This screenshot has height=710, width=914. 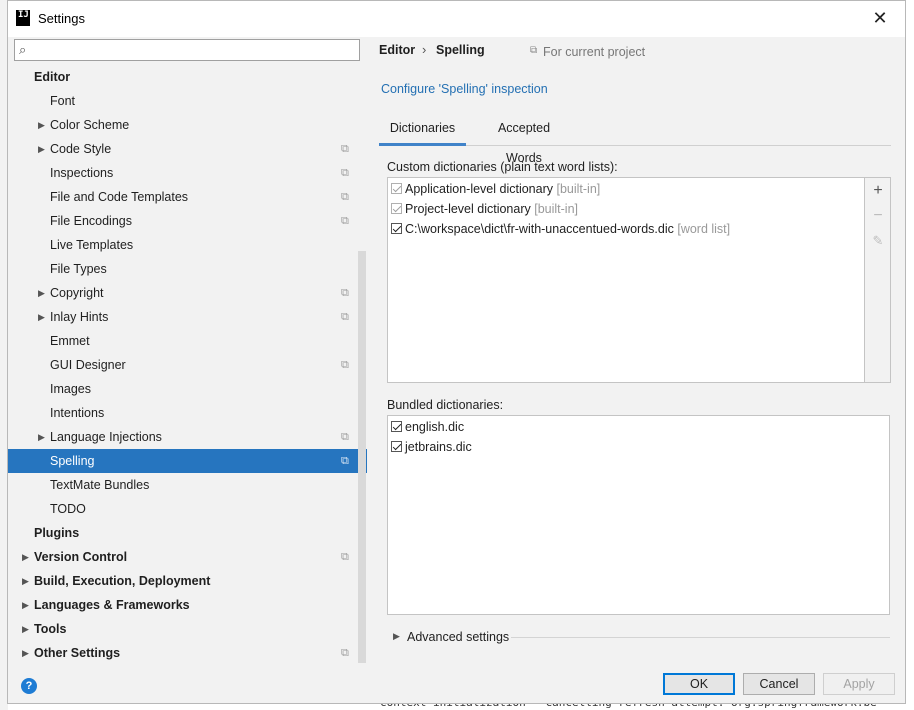 What do you see at coordinates (187, 605) in the screenshot?
I see `tree-item-languages-frameworks: ▶ Languages & Frameworks` at bounding box center [187, 605].